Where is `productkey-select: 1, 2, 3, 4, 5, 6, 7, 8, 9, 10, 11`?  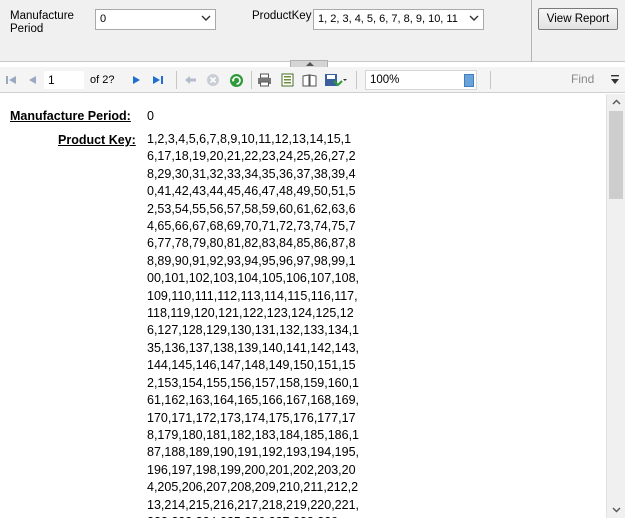
productkey-select: 1, 2, 3, 4, 5, 6, 7, 8, 9, 10, 11 is located at coordinates (398, 19).